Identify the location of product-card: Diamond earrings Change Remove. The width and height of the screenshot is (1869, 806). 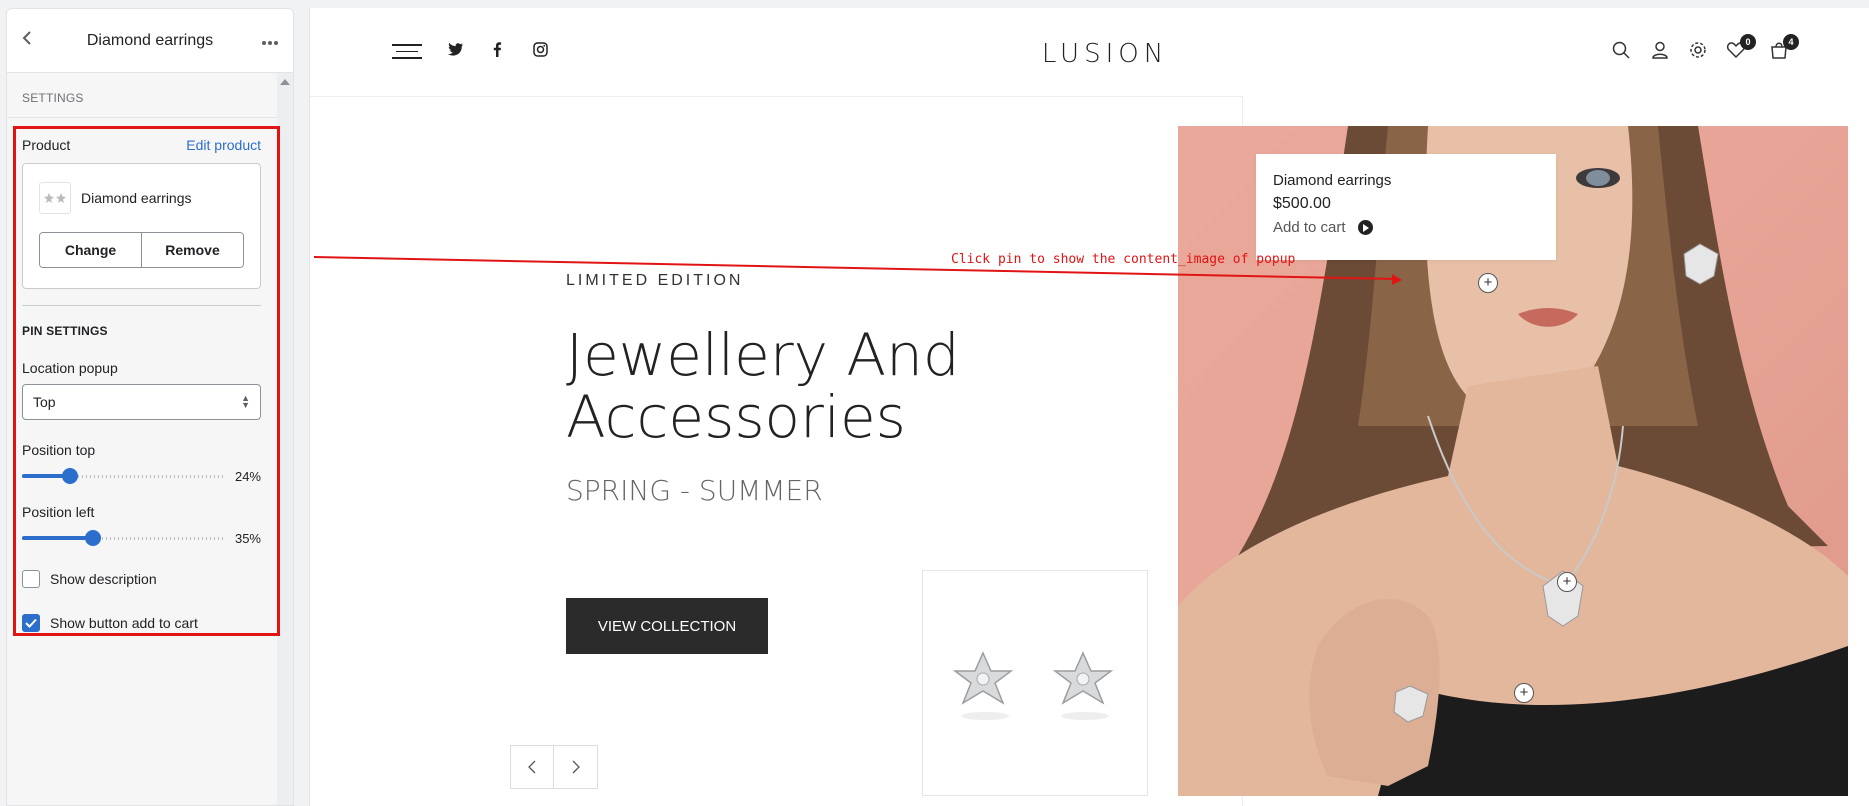
(141, 226).